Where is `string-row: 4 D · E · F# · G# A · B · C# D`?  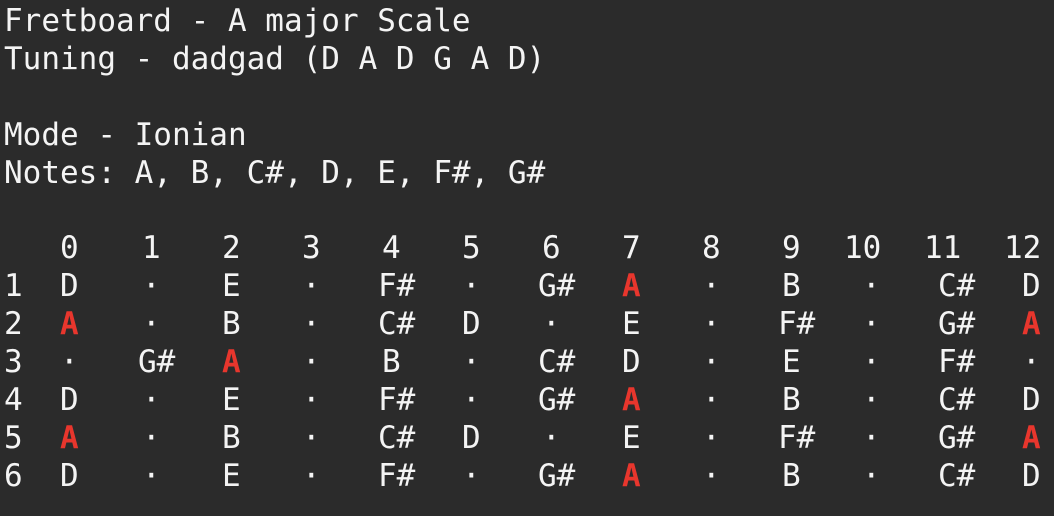 string-row: 4 D · E · F# · G# A · B · C# D is located at coordinates (527, 400).